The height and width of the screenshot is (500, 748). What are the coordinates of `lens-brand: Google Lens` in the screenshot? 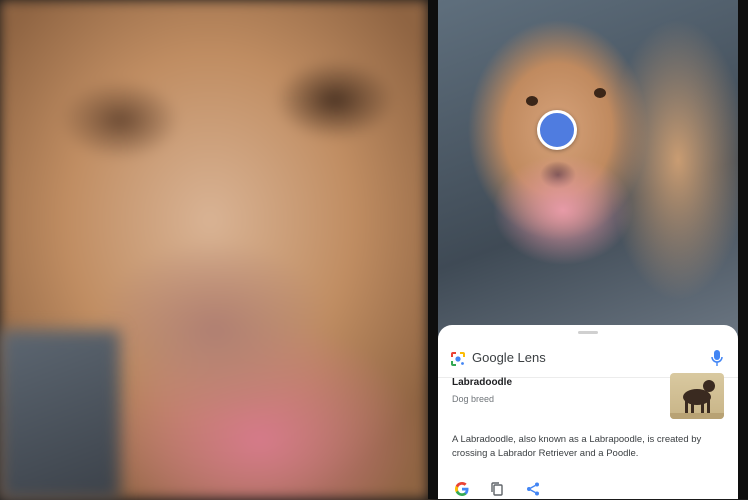 It's located at (509, 357).